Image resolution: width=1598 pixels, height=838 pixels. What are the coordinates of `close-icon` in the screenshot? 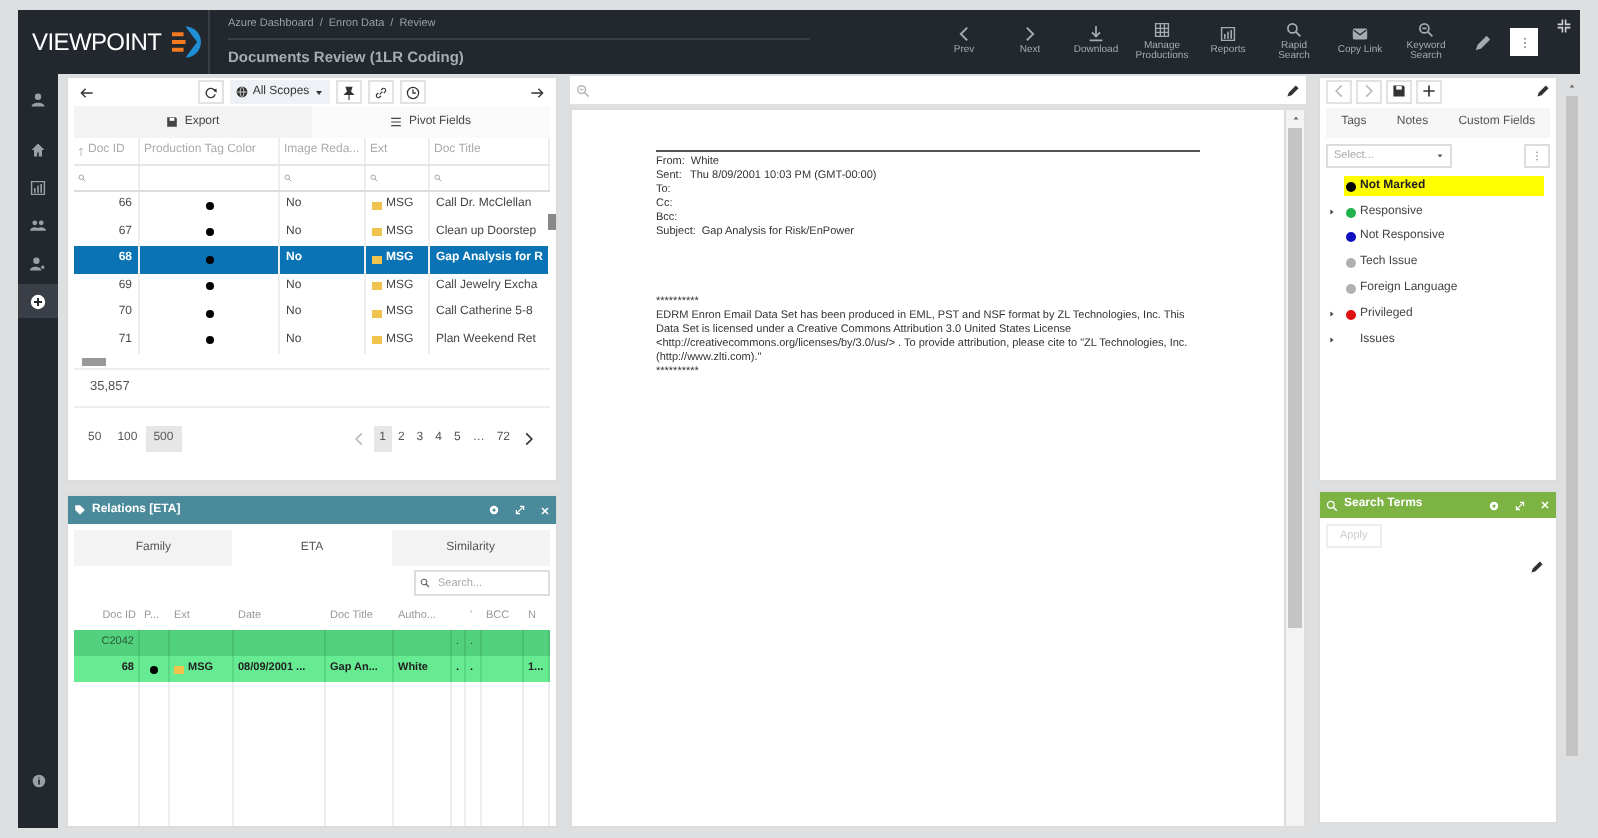 It's located at (545, 510).